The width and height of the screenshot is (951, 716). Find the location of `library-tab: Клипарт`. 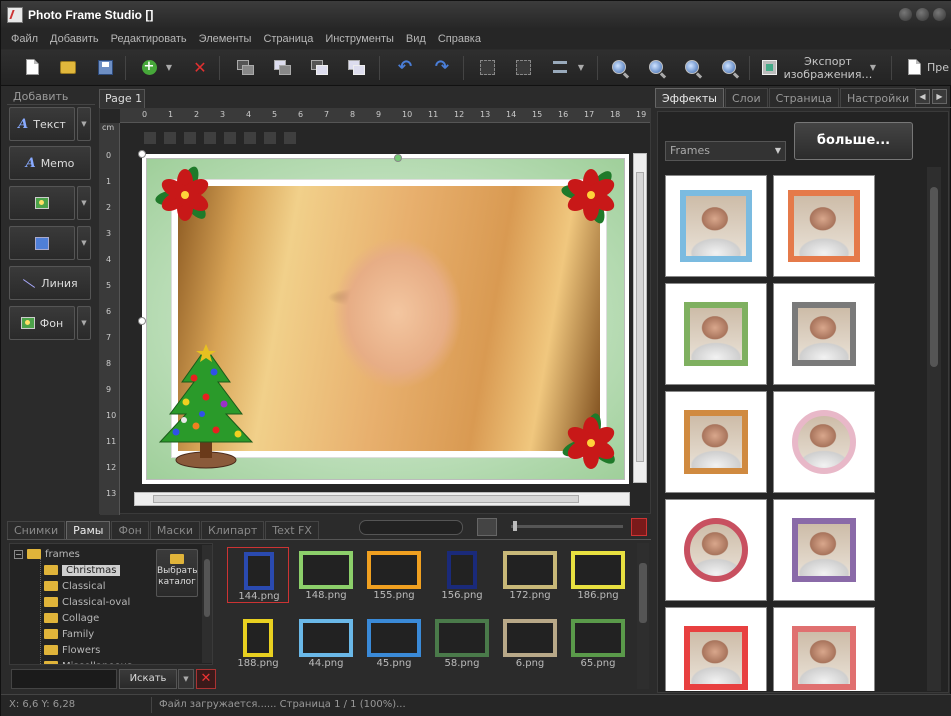

library-tab: Клипарт is located at coordinates (232, 530).